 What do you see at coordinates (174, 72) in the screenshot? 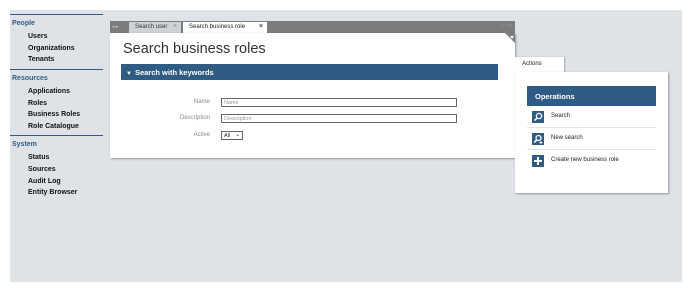
I see `section-title: Search with keywords` at bounding box center [174, 72].